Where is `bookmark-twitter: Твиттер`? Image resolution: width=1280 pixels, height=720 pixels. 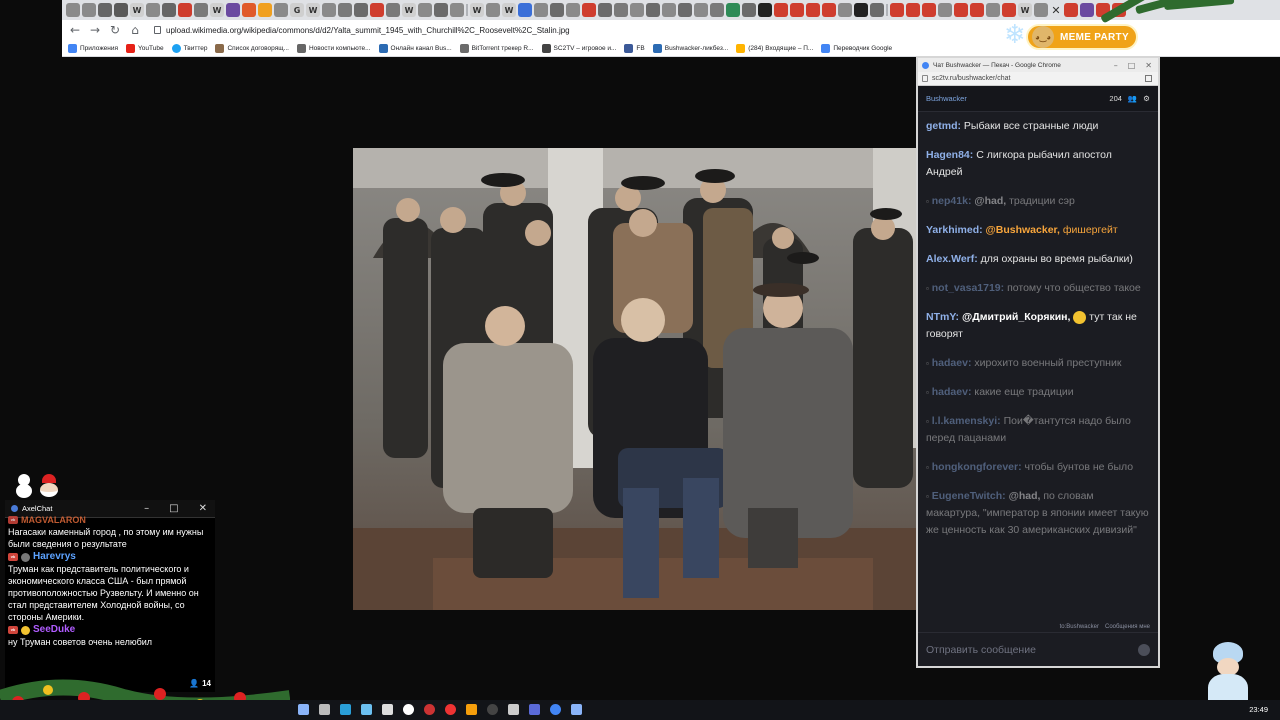 bookmark-twitter: Твиттер is located at coordinates (189, 48).